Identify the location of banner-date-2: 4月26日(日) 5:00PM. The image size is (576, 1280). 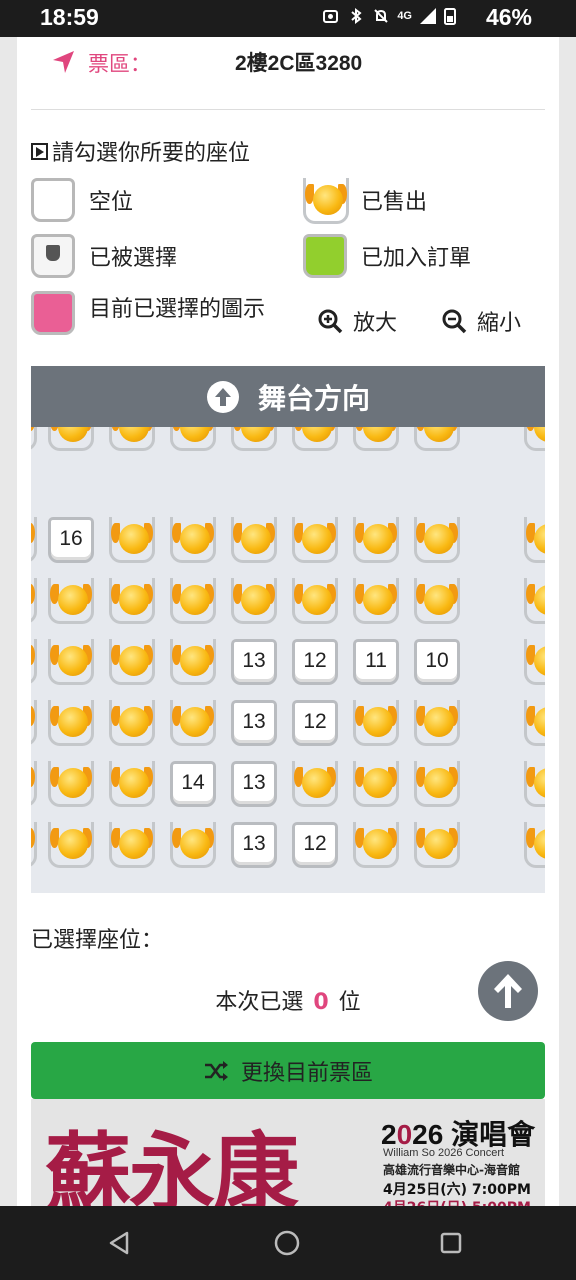
(457, 1201).